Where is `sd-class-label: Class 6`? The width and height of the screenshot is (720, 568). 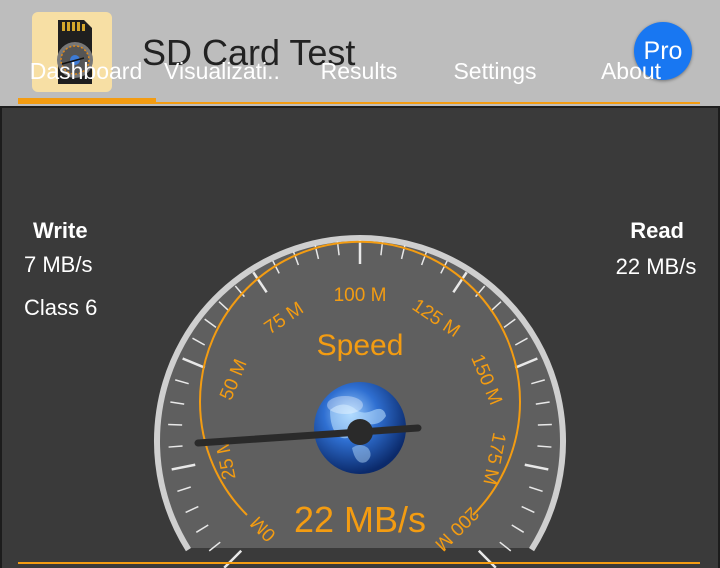
sd-class-label: Class 6 is located at coordinates (61, 307).